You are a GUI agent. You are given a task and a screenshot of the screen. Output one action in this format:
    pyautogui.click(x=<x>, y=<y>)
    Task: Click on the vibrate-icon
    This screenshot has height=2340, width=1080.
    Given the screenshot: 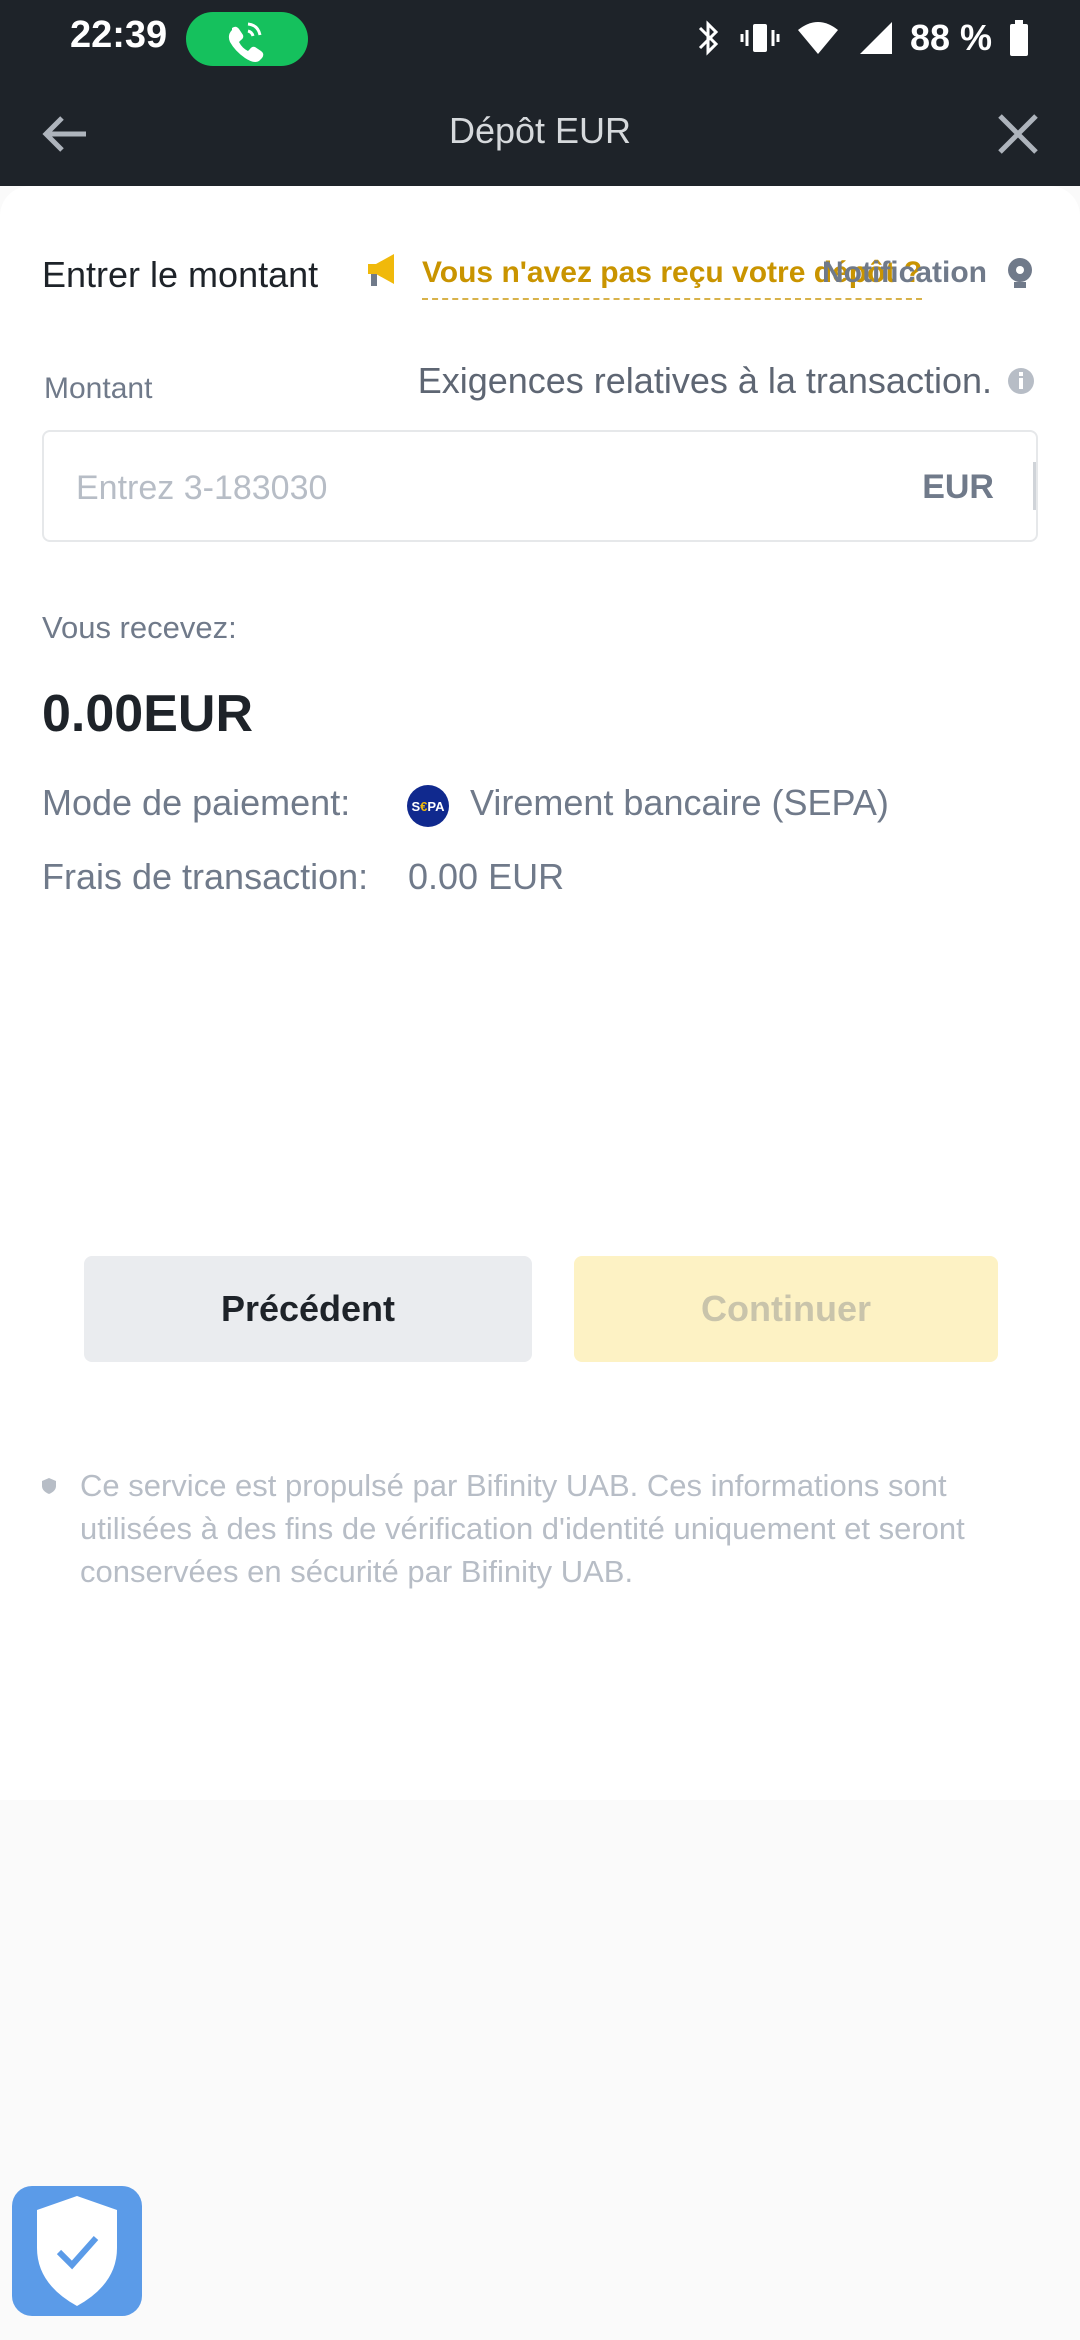 What is the action you would take?
    pyautogui.click(x=760, y=38)
    